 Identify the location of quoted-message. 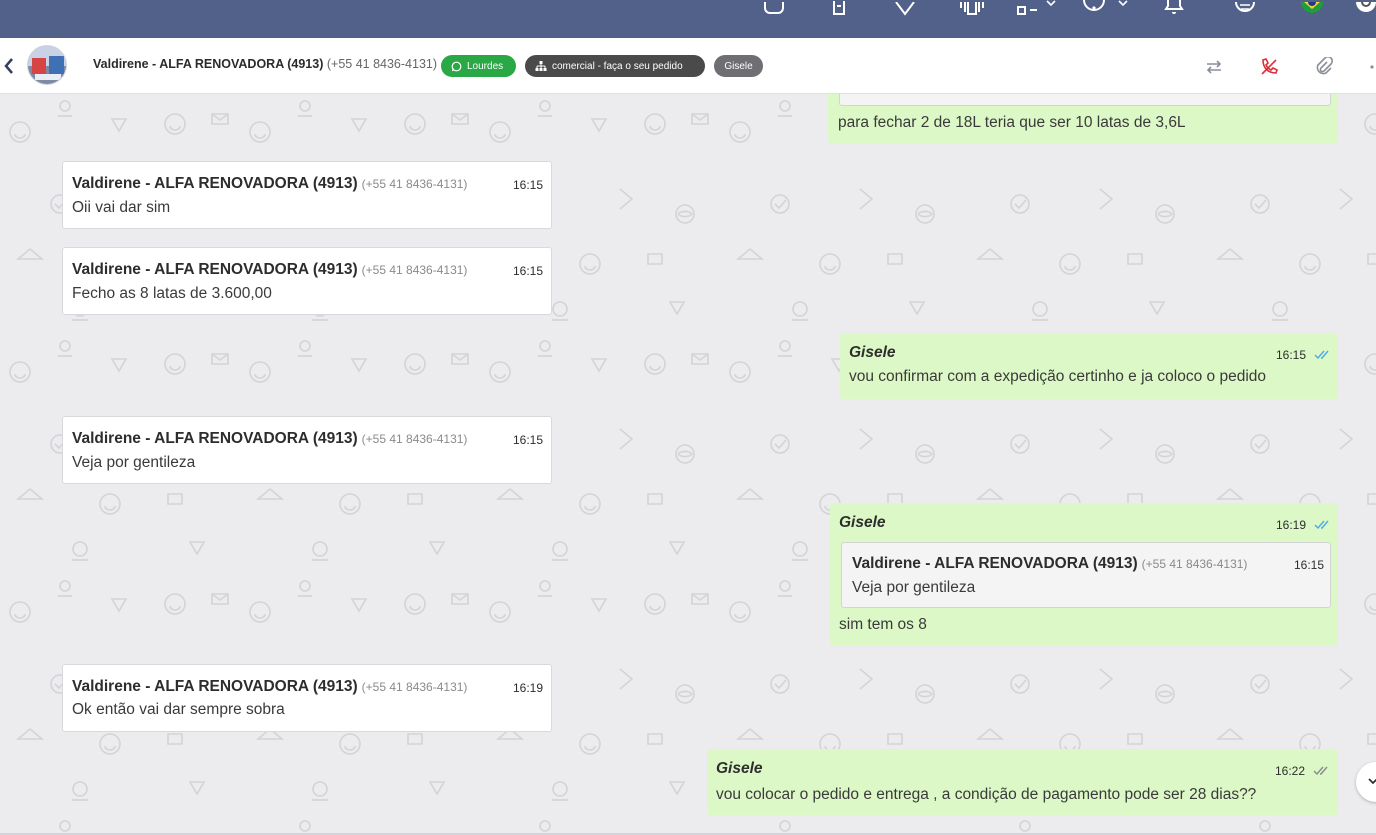
(1085, 100).